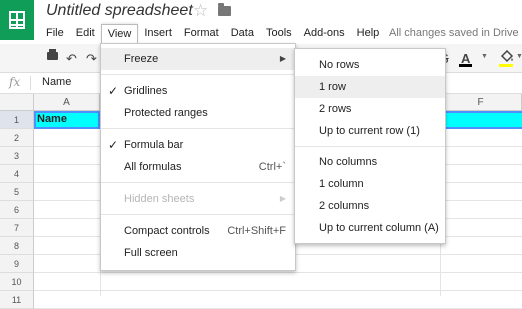  Describe the element at coordinates (344, 206) in the screenshot. I see `menu-item-label: 2 columns` at that location.